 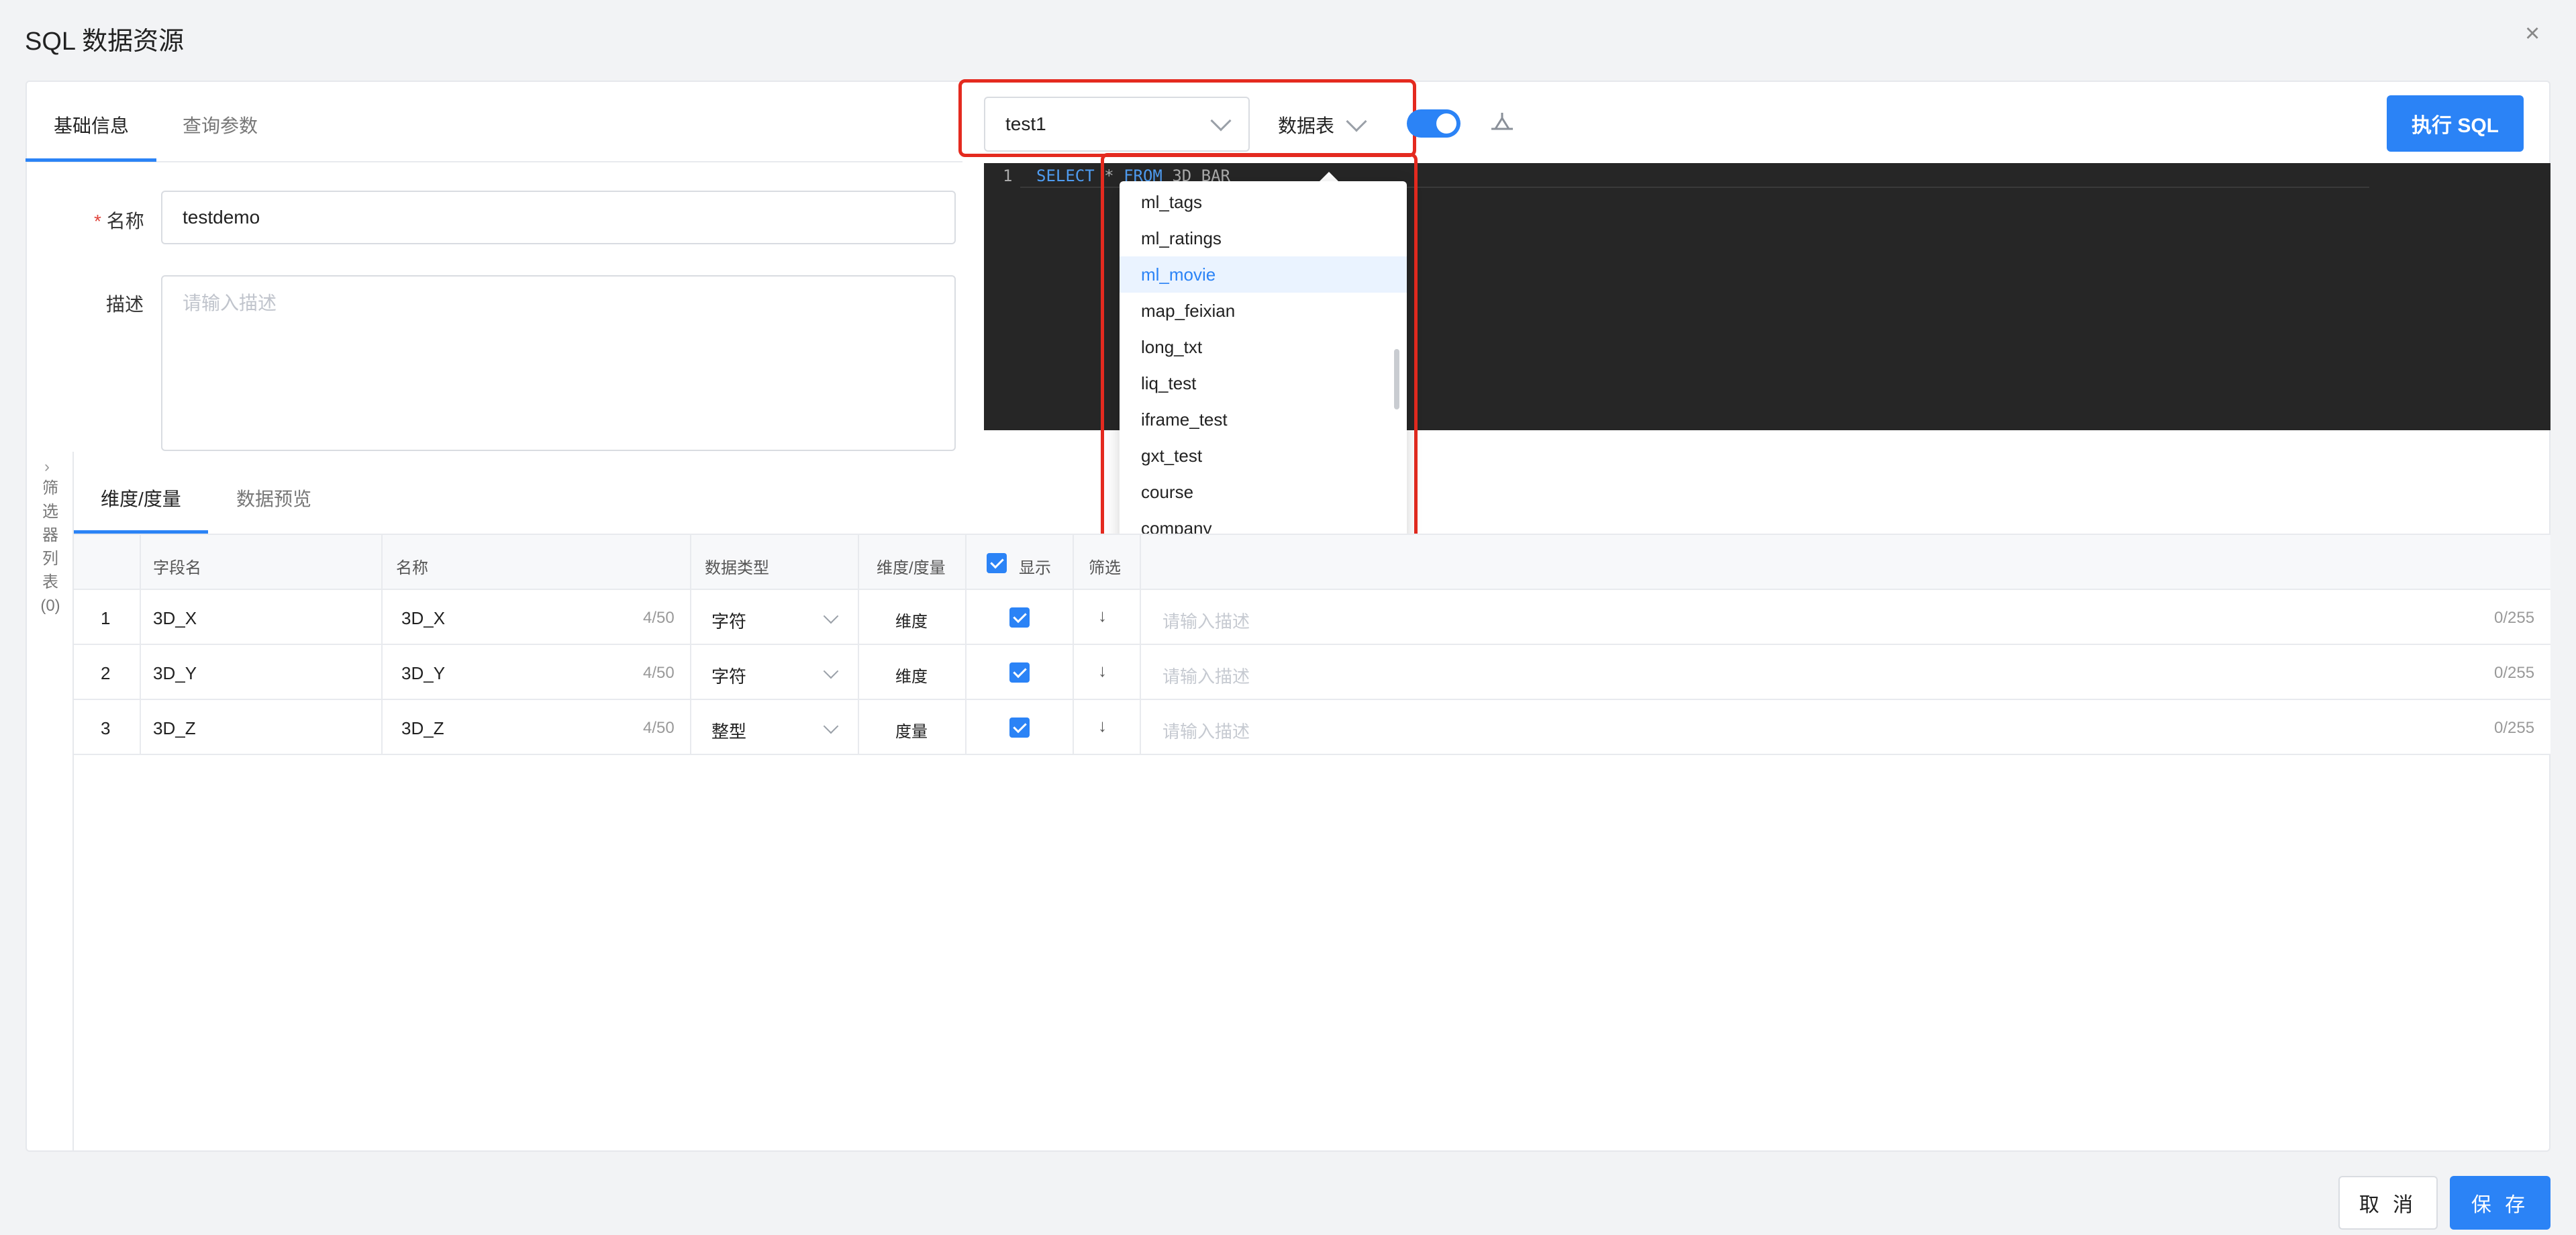 What do you see at coordinates (911, 732) in the screenshot?
I see `row-dim: 度量` at bounding box center [911, 732].